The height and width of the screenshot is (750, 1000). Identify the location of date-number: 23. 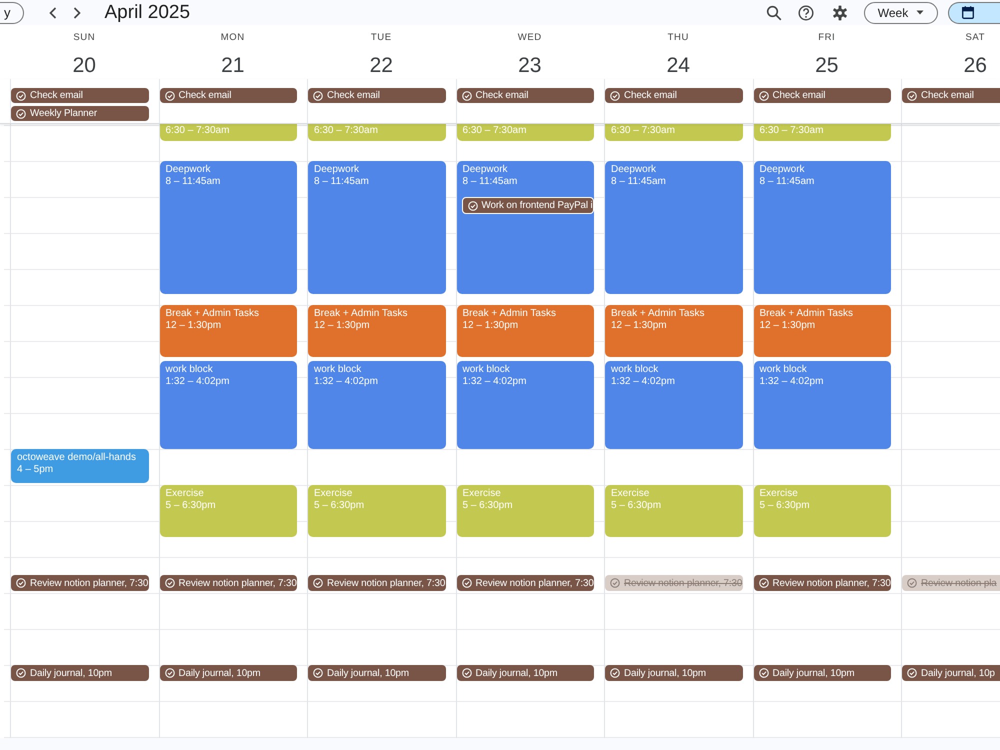
(530, 66).